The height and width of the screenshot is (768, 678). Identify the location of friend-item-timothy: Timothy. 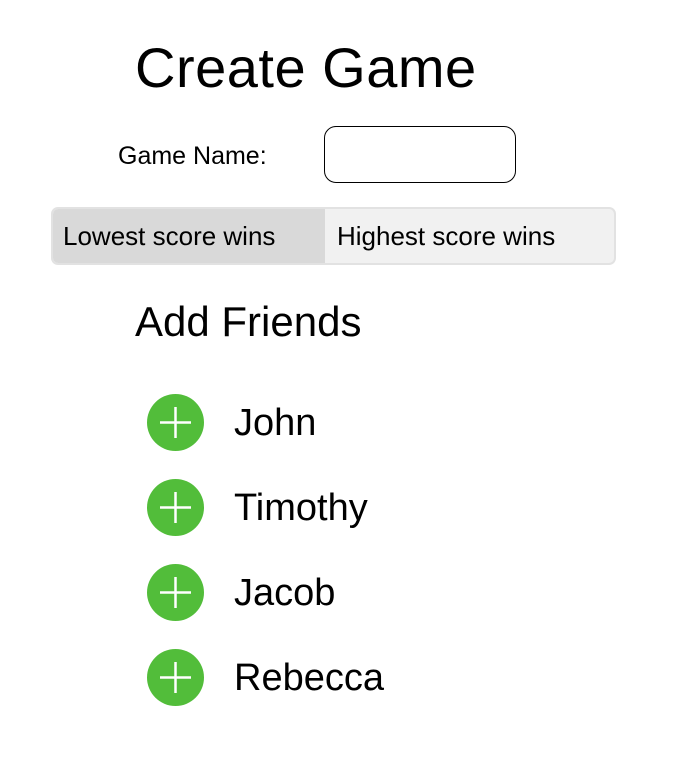
(265, 507).